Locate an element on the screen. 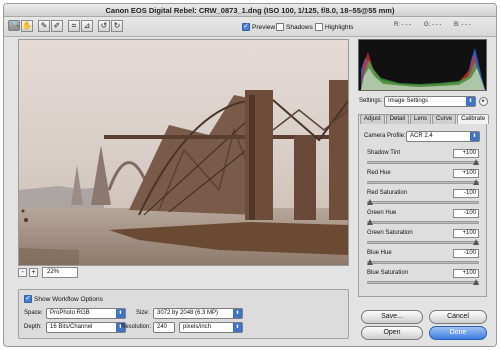  histogram is located at coordinates (422, 65).